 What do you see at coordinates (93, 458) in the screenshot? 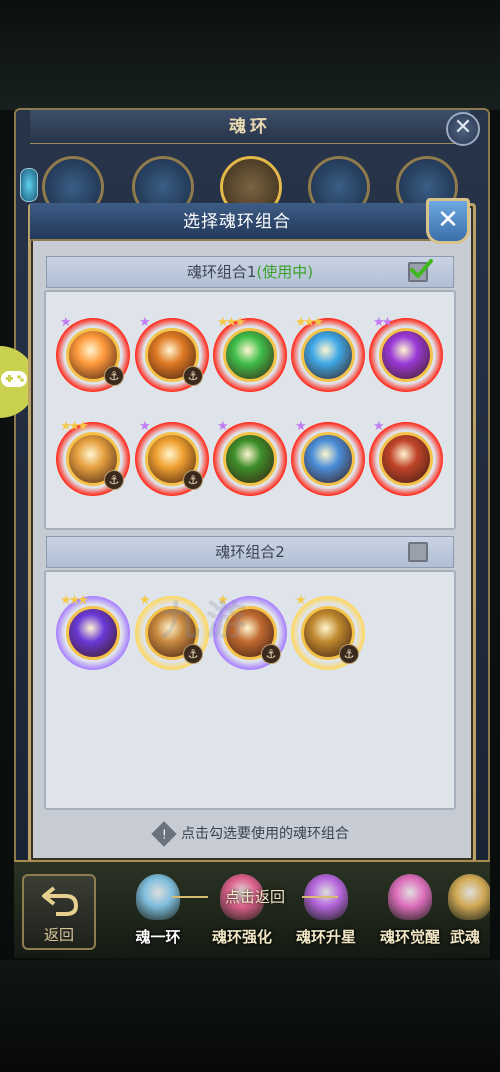
I see `soul-ring-slot: ★★★ ⚓` at bounding box center [93, 458].